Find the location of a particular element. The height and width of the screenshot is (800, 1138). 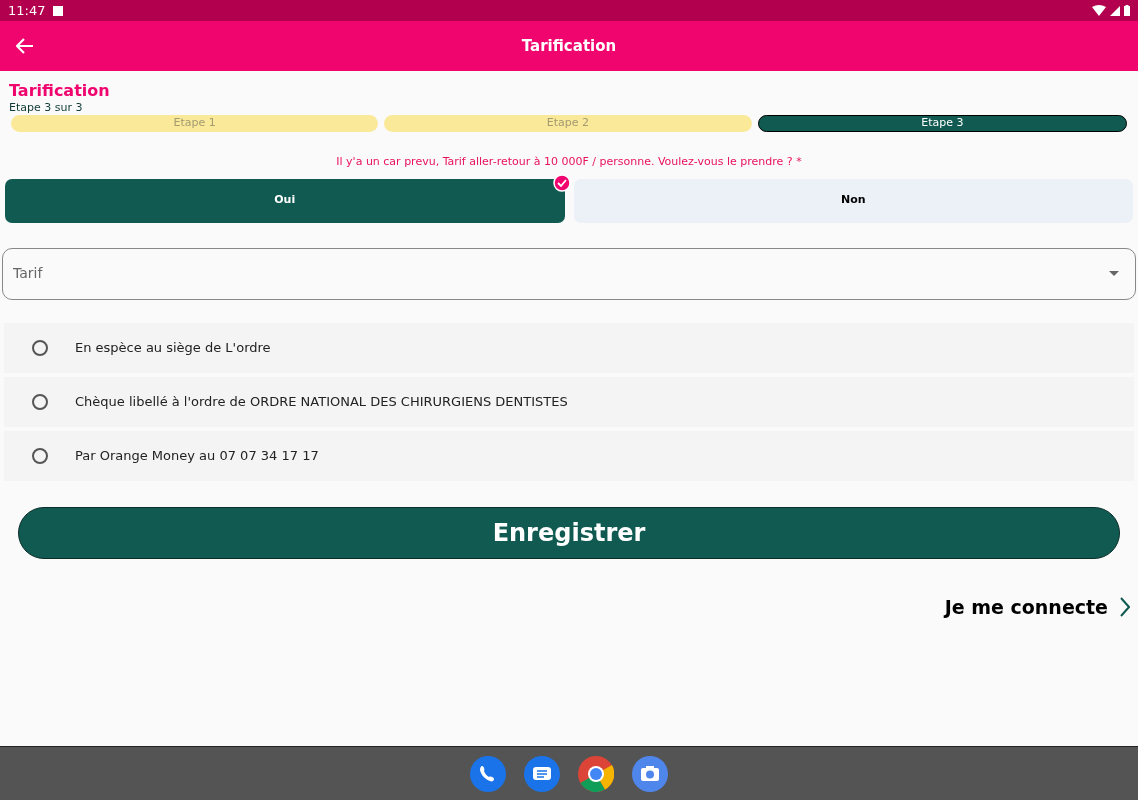

payment-option-label: Chèque libellé à l'ordre de ORDRE NATIONAL DES CHIRURGIENS DENTISTES is located at coordinates (321, 401).